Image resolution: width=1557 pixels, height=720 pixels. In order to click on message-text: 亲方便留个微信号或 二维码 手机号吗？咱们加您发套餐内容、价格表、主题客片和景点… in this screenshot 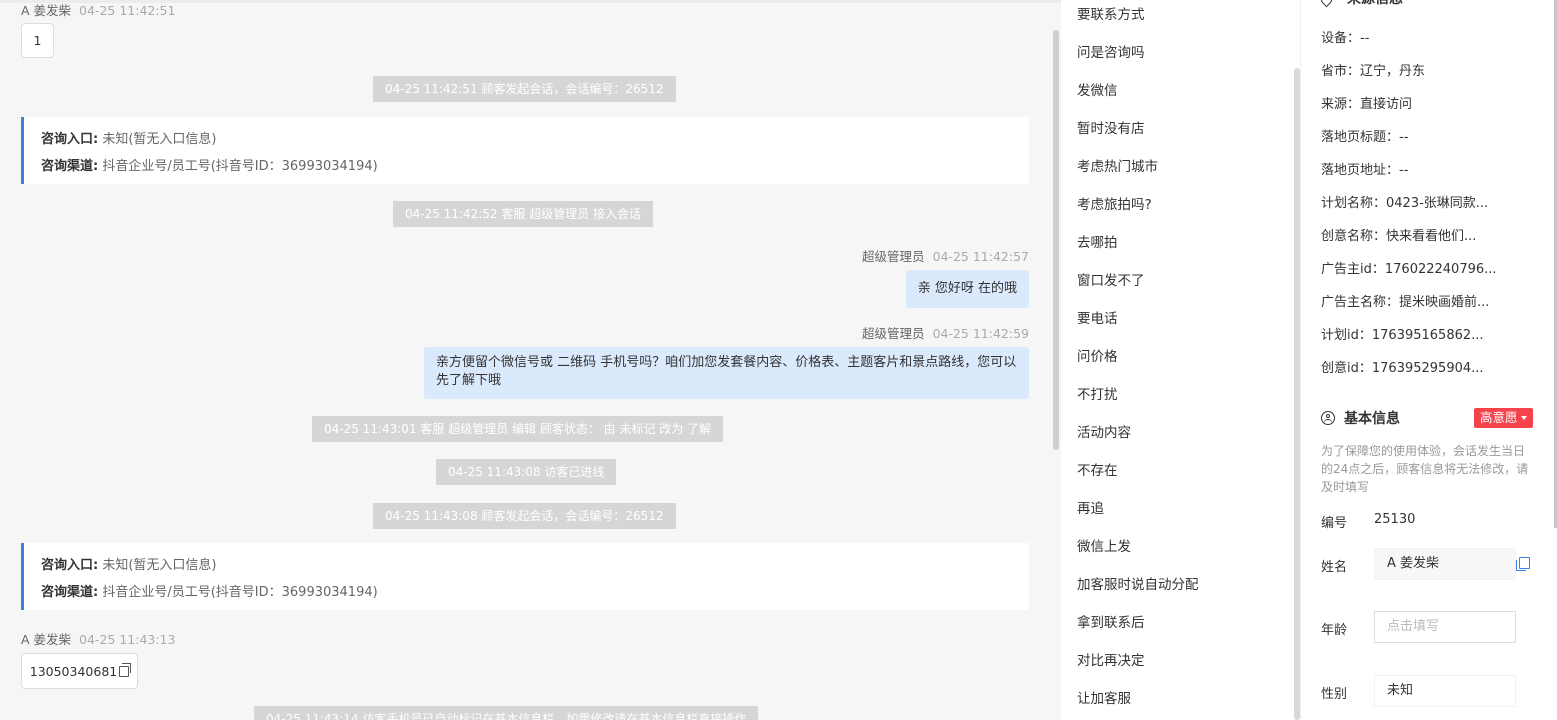, I will do `click(726, 371)`.